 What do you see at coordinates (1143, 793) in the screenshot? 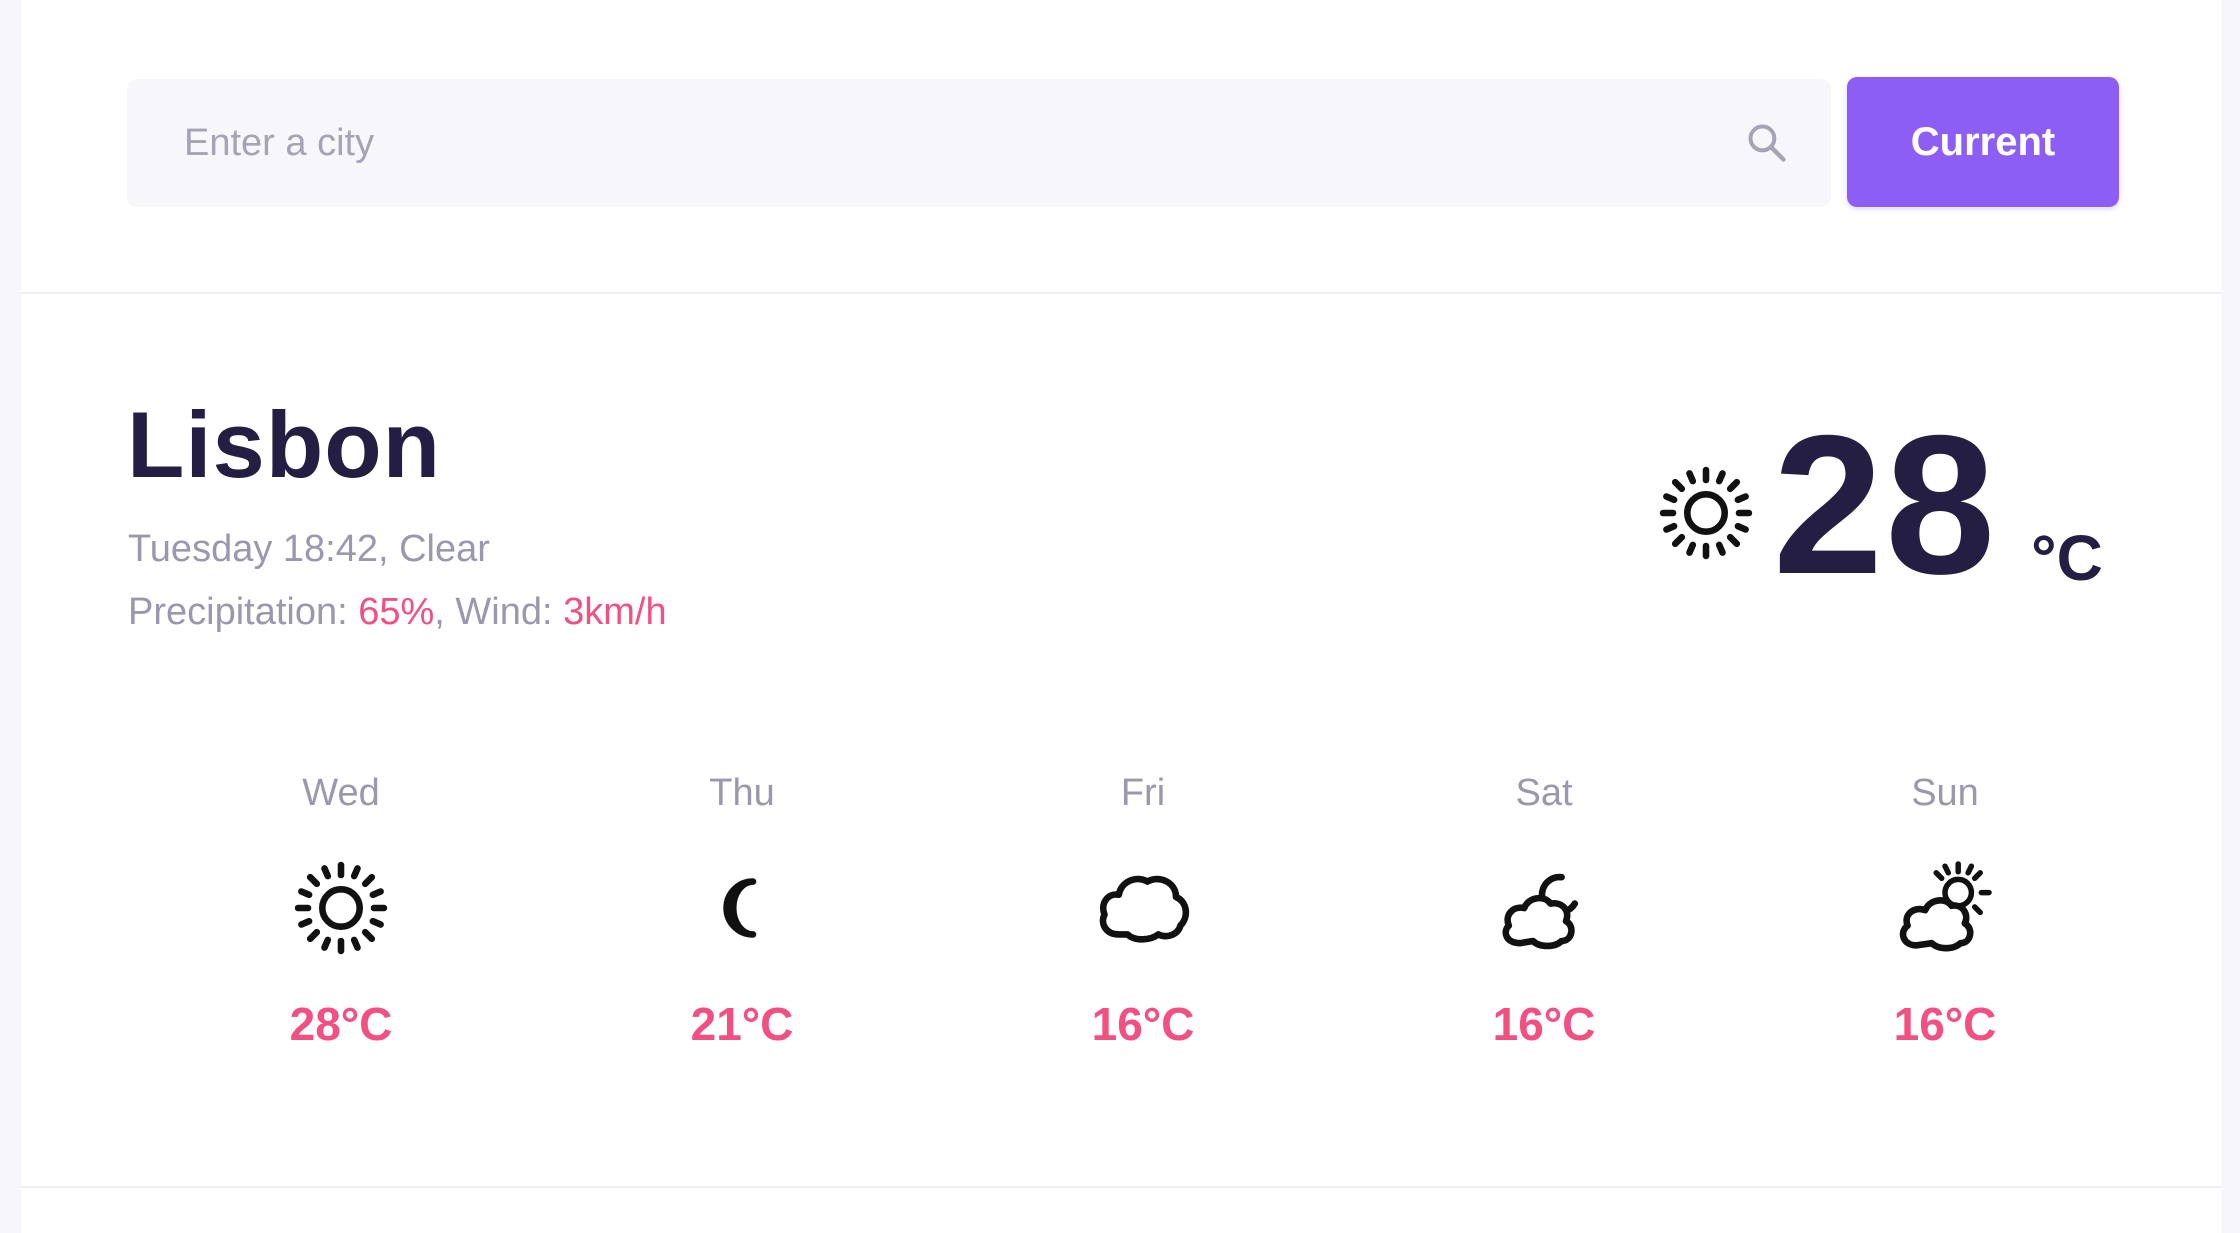
I see `forecast-day-name: Fri` at bounding box center [1143, 793].